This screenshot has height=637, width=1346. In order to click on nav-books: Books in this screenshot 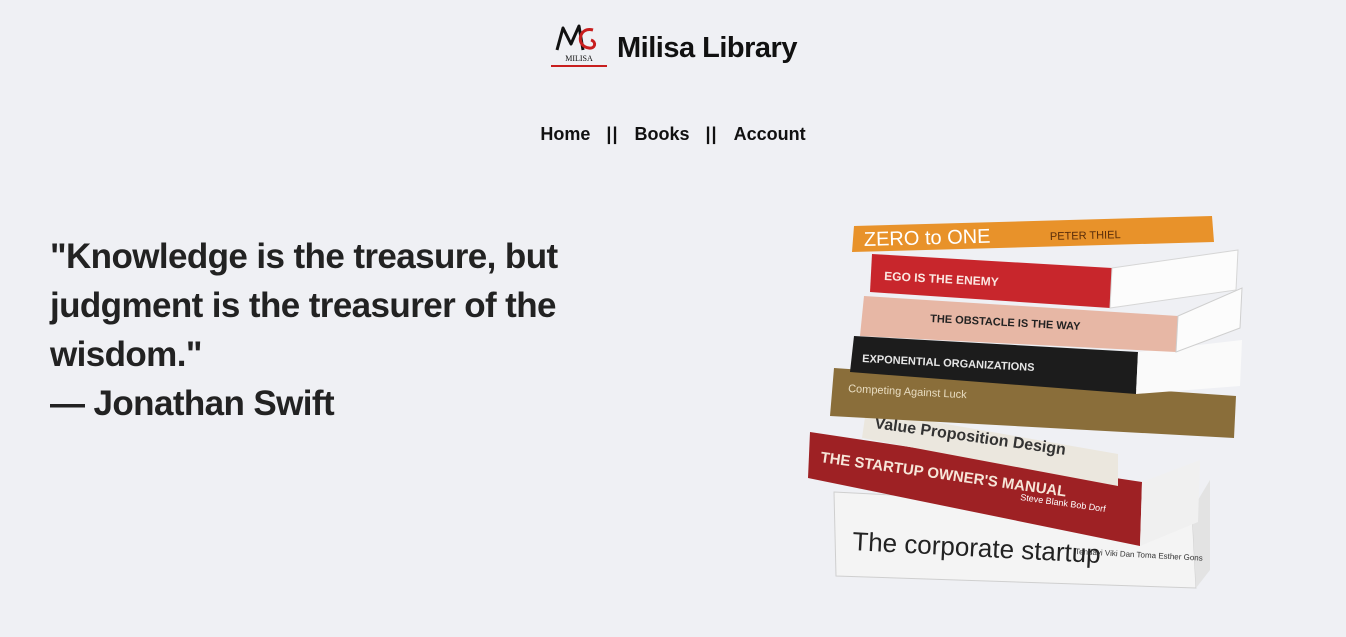, I will do `click(662, 134)`.